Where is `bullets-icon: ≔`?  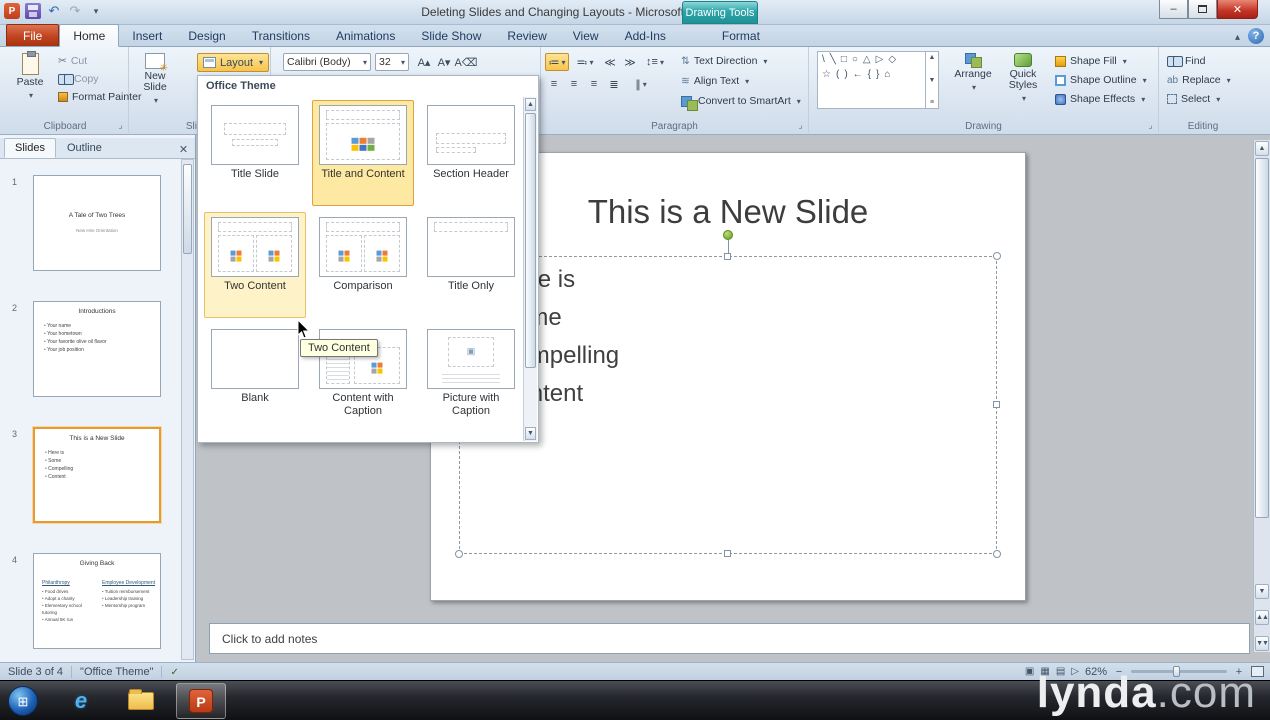
bullets-icon: ≔ is located at coordinates (557, 62).